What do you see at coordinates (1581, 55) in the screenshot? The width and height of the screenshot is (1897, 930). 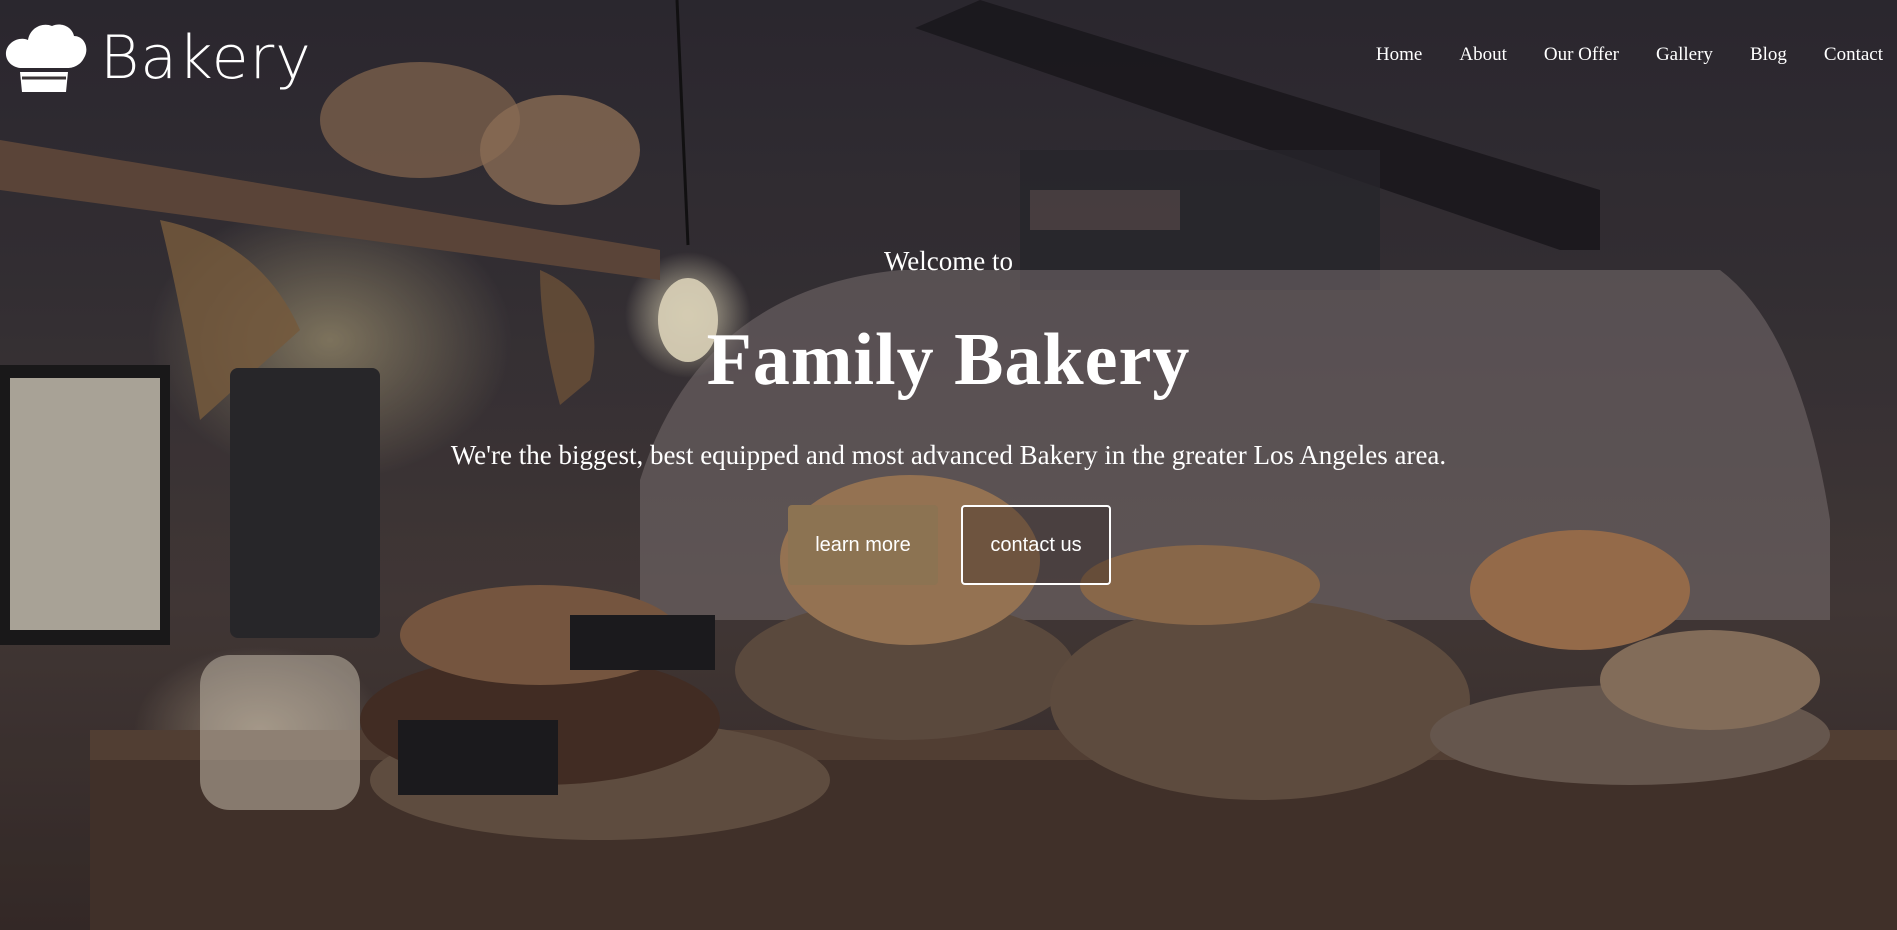 I see `nav-our-offer: Our Offer` at bounding box center [1581, 55].